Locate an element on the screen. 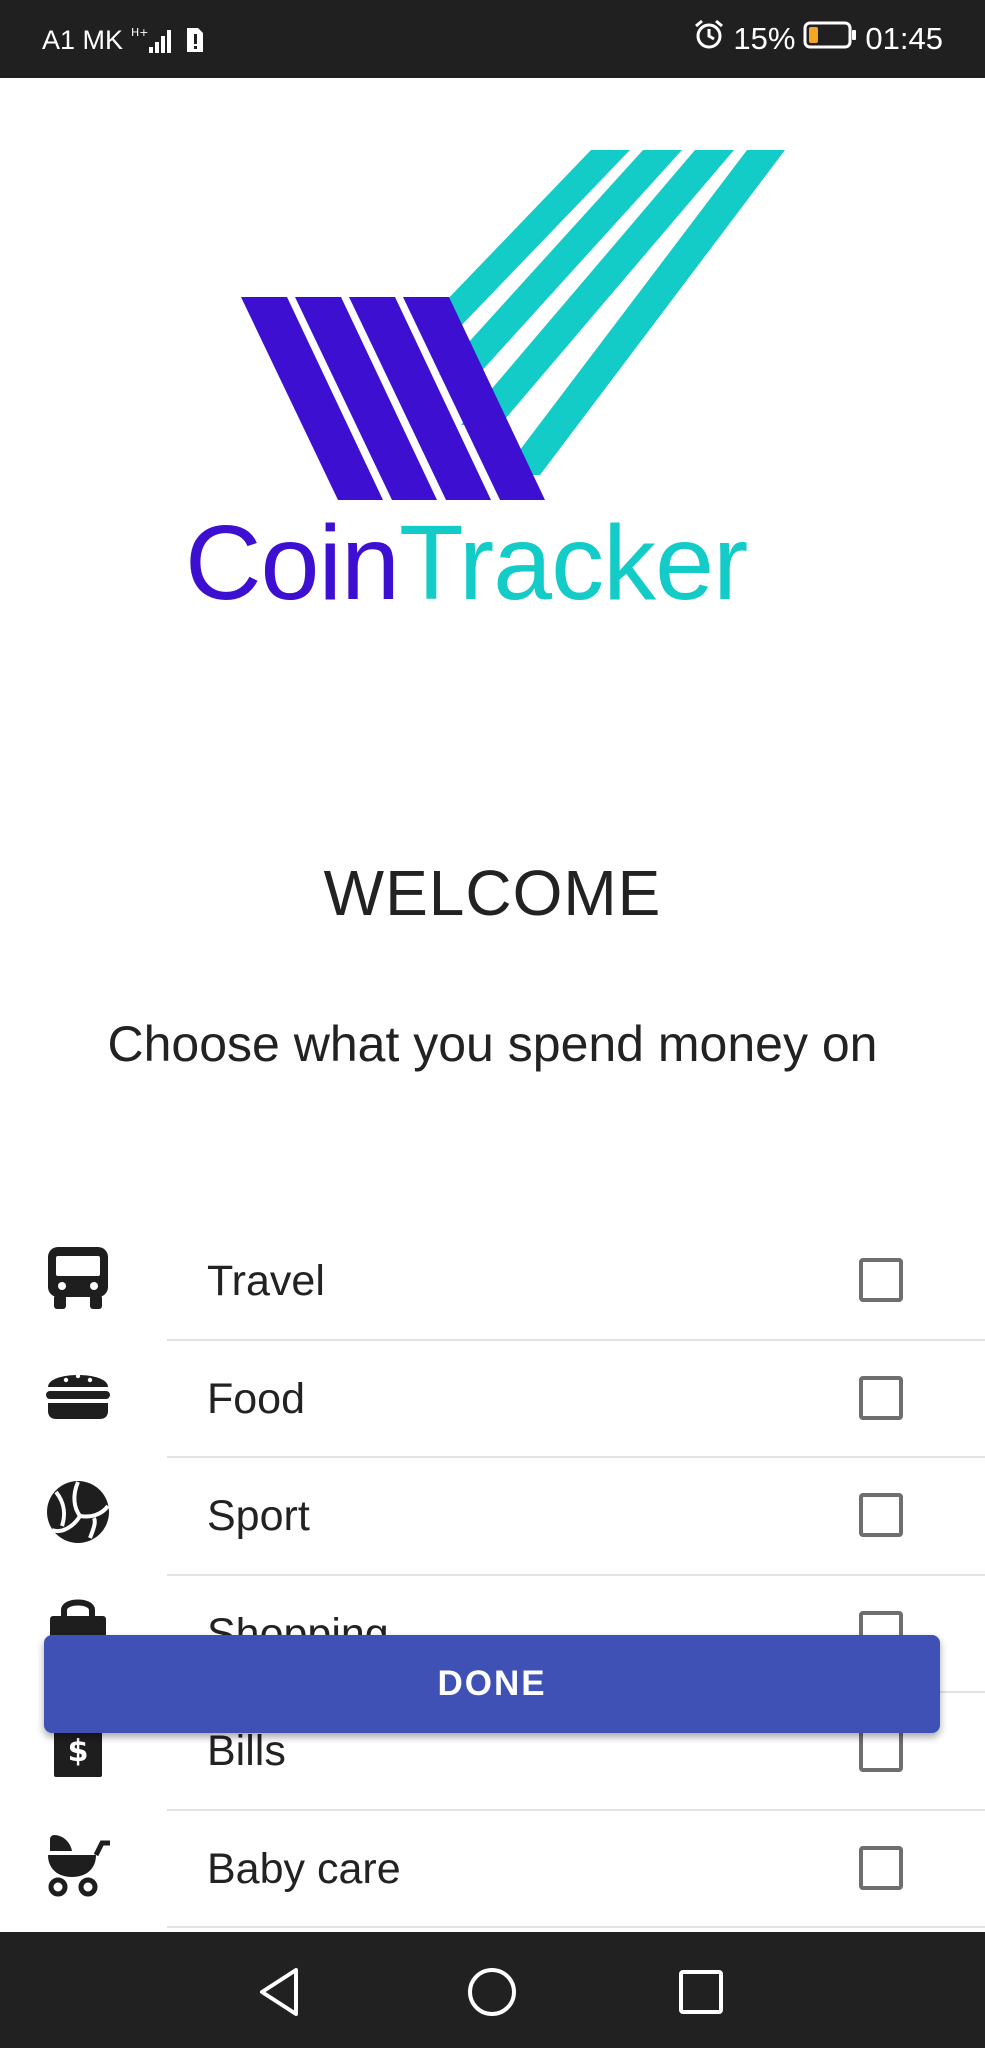  category-label: Bills is located at coordinates (246, 1751).